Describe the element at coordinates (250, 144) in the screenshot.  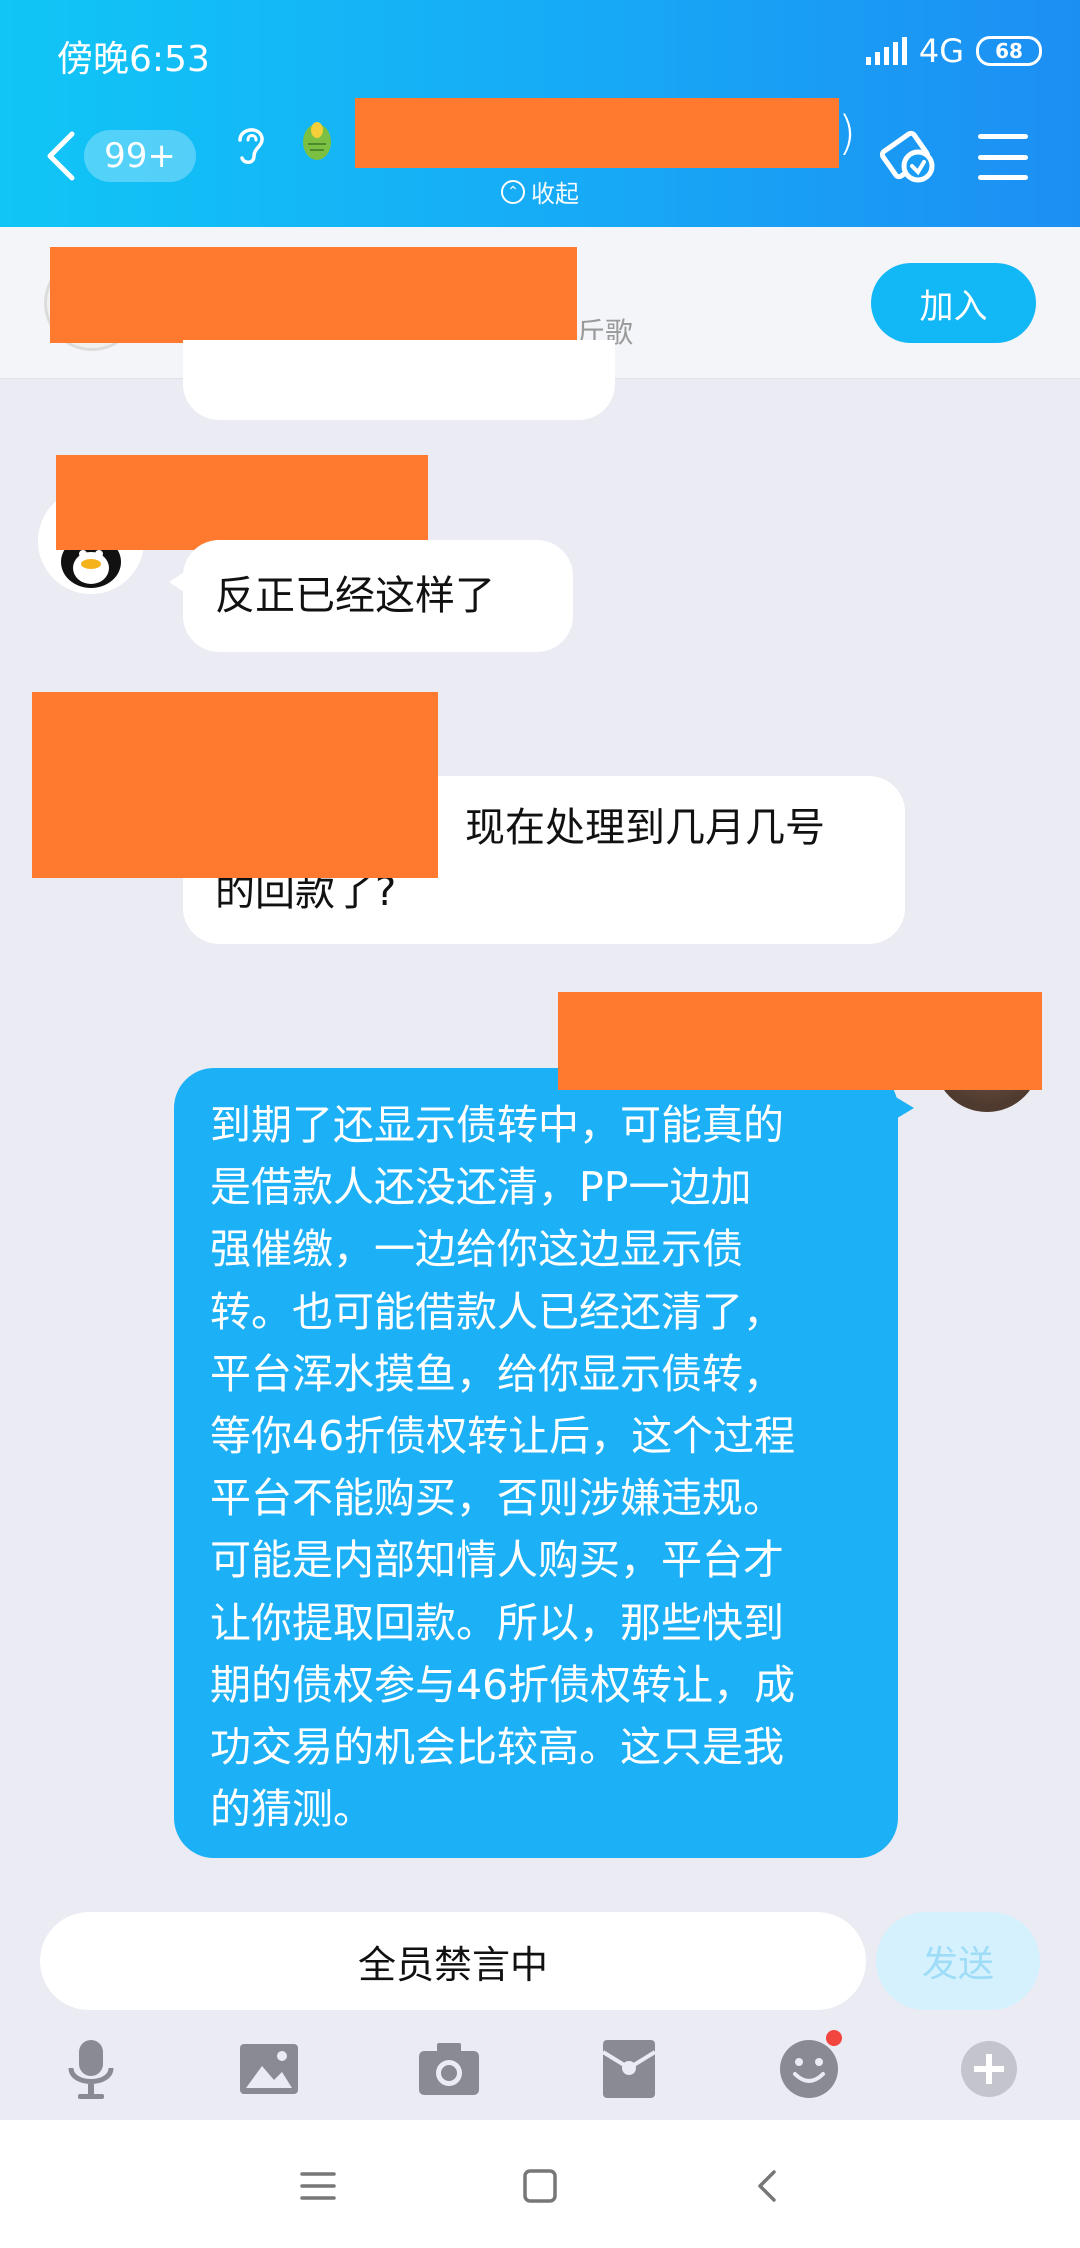
I see `ear-icon` at that location.